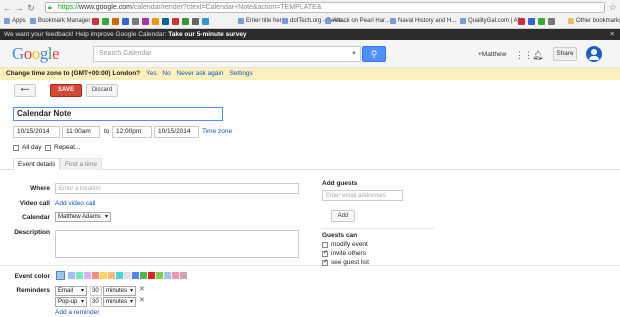 The image size is (620, 317). Describe the element at coordinates (594, 21) in the screenshot. I see `other-bookmarks: Other bookmarks` at that location.